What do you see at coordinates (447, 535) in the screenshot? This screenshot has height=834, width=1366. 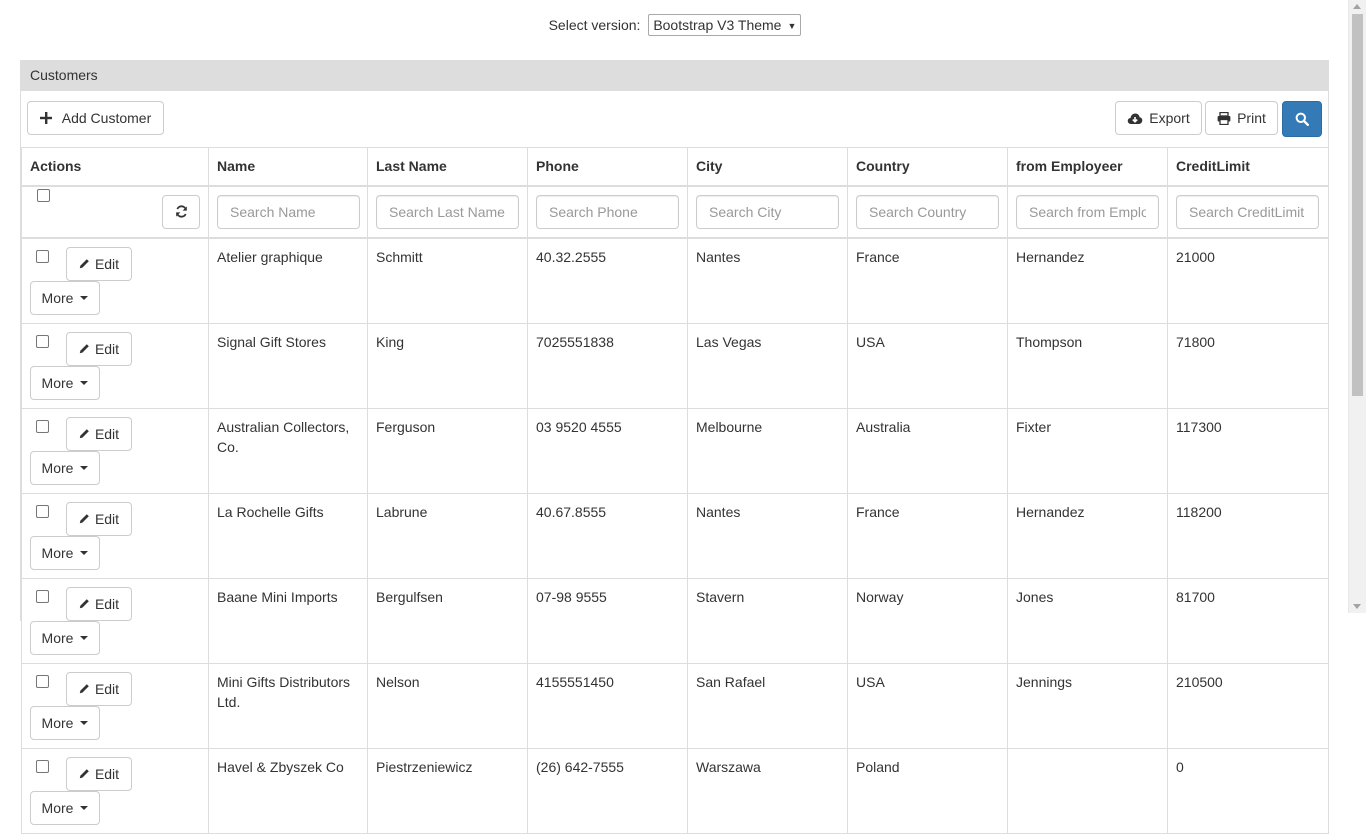 I see `cell-last-name: Labrune` at bounding box center [447, 535].